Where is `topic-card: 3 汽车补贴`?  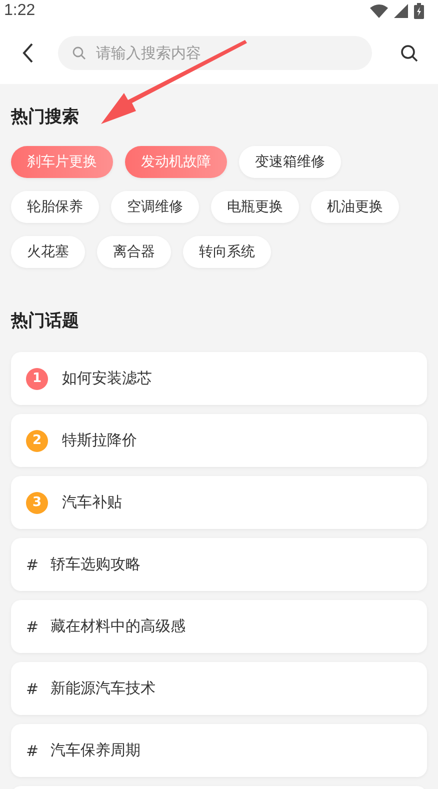
topic-card: 3 汽车补贴 is located at coordinates (219, 502).